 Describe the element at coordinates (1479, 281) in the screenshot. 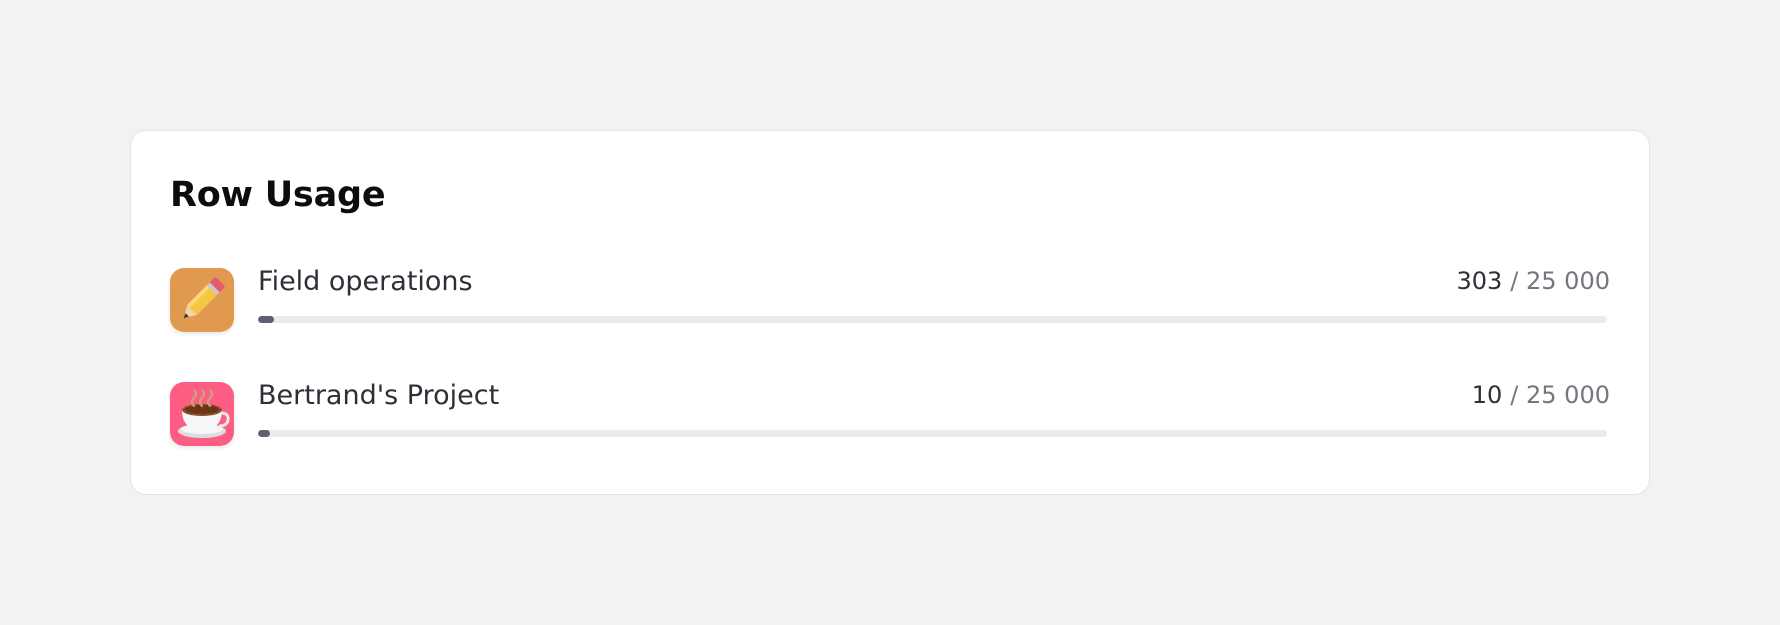

I see `row-count-used: 303` at that location.